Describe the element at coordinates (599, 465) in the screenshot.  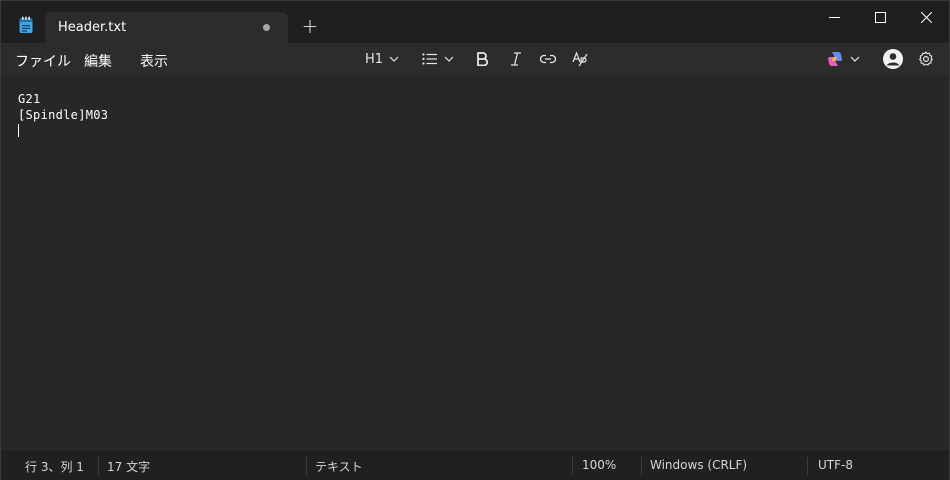
I see `zoom-level: 100%` at that location.